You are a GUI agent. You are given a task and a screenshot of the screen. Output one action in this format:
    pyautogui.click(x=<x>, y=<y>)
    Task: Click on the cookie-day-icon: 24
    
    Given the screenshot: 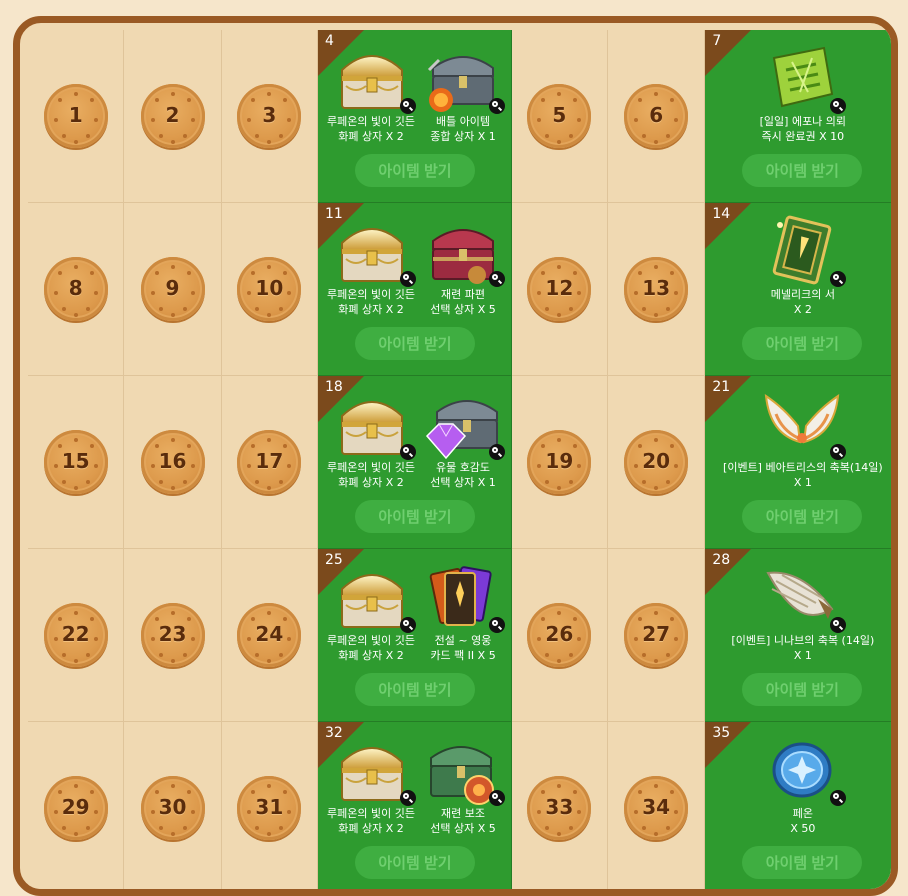 What is the action you would take?
    pyautogui.click(x=269, y=635)
    